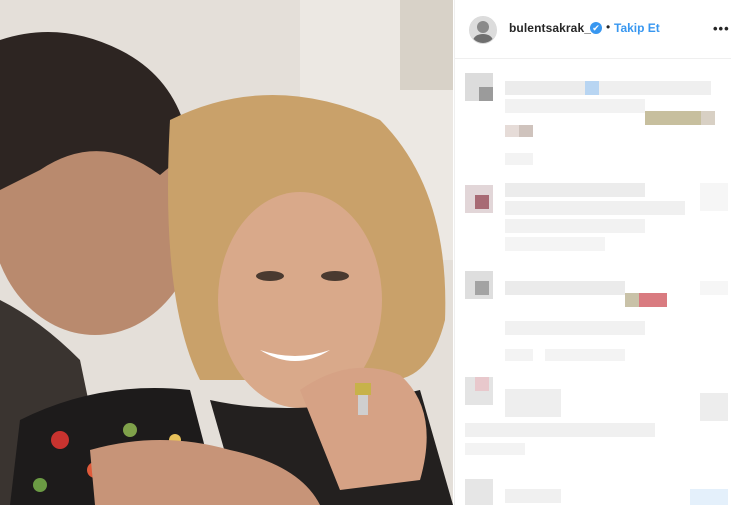  What do you see at coordinates (637, 28) in the screenshot?
I see `follow-button: Takip Et` at bounding box center [637, 28].